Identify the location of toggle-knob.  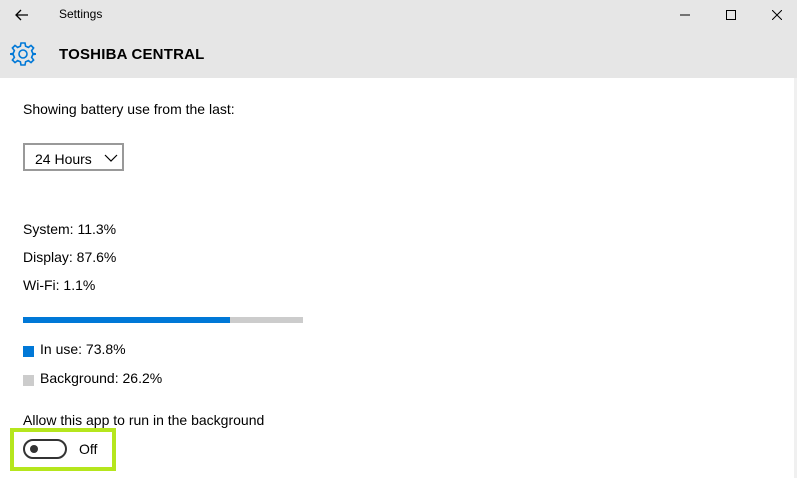
(34, 449).